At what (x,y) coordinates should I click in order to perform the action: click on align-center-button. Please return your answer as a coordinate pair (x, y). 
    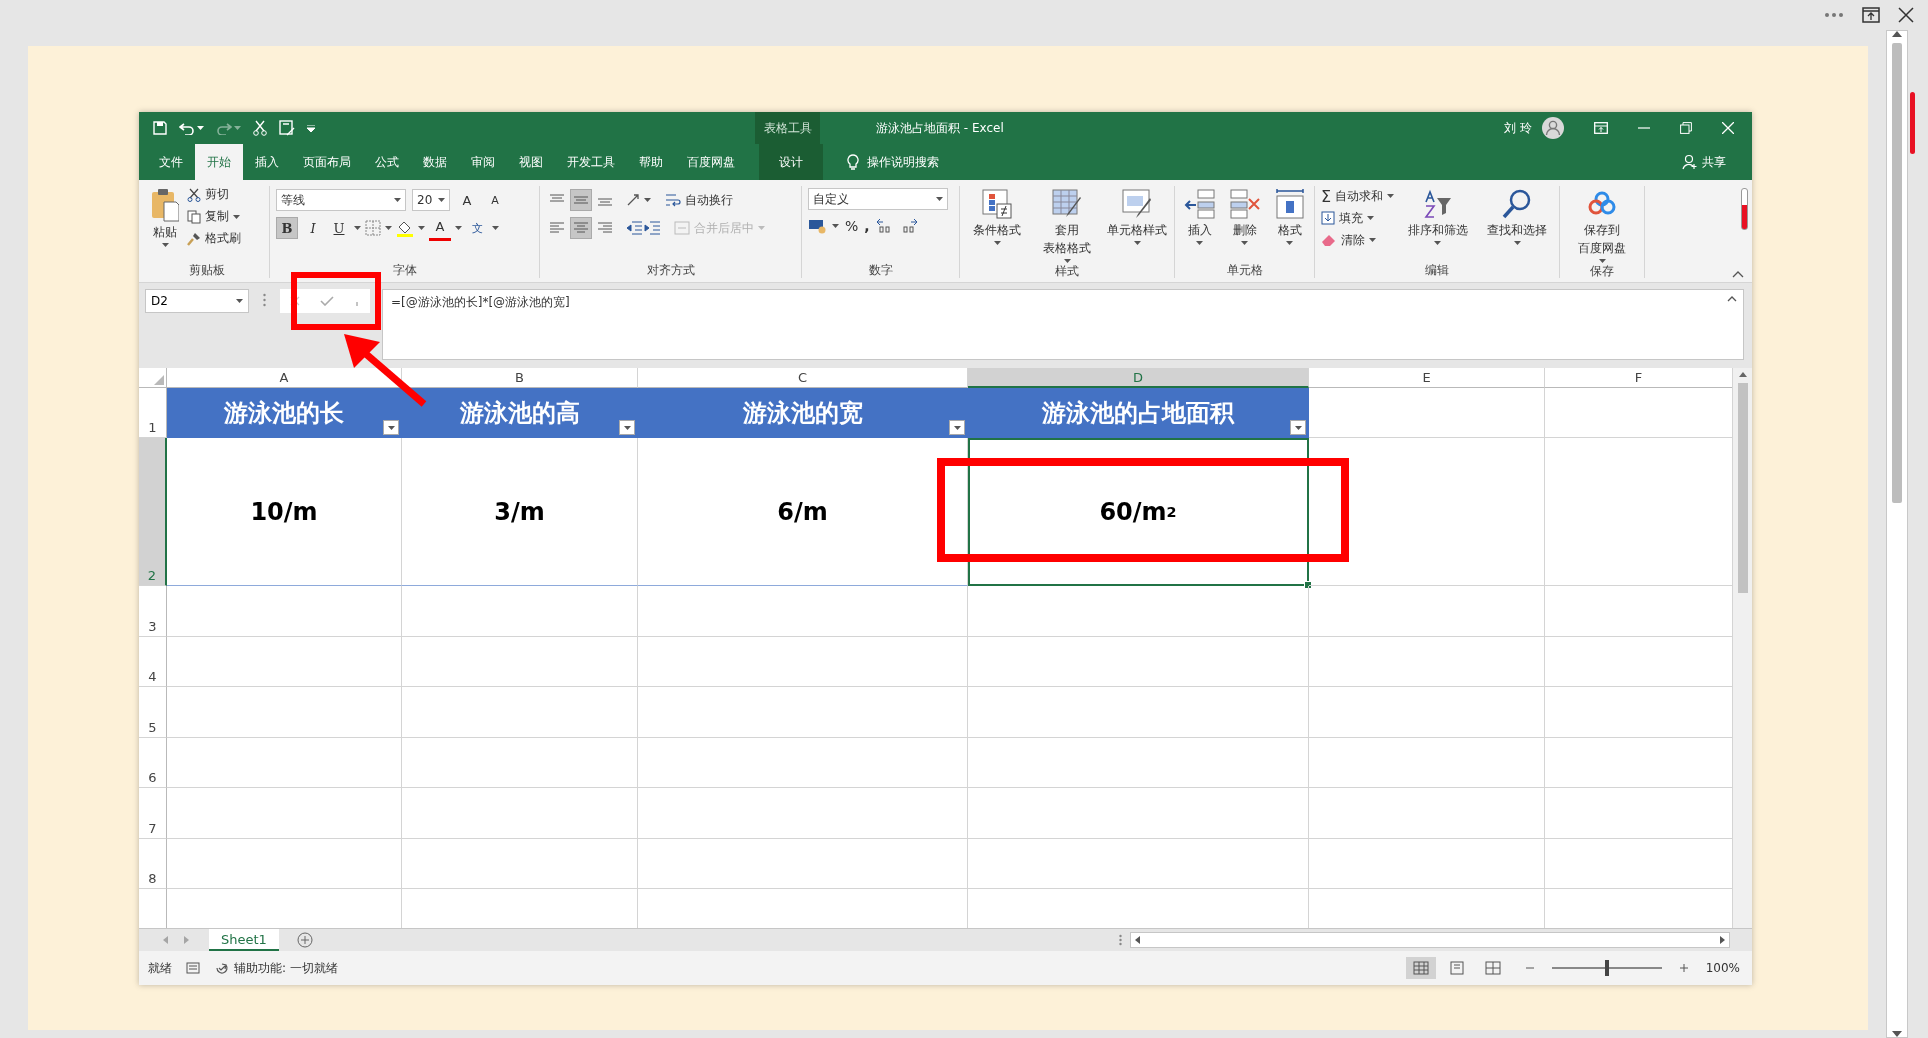
    Looking at the image, I should click on (581, 228).